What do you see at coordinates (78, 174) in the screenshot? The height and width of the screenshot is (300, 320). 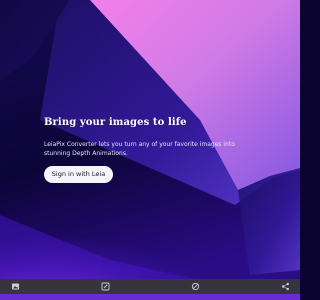 I see `sign-in-with-leia-button: Sign in with Leia` at bounding box center [78, 174].